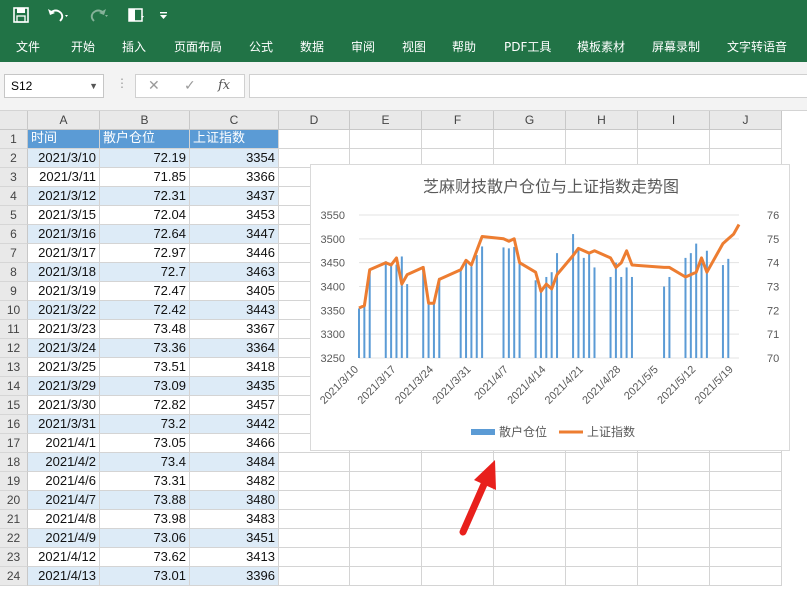  I want to click on column-header: F, so click(458, 120).